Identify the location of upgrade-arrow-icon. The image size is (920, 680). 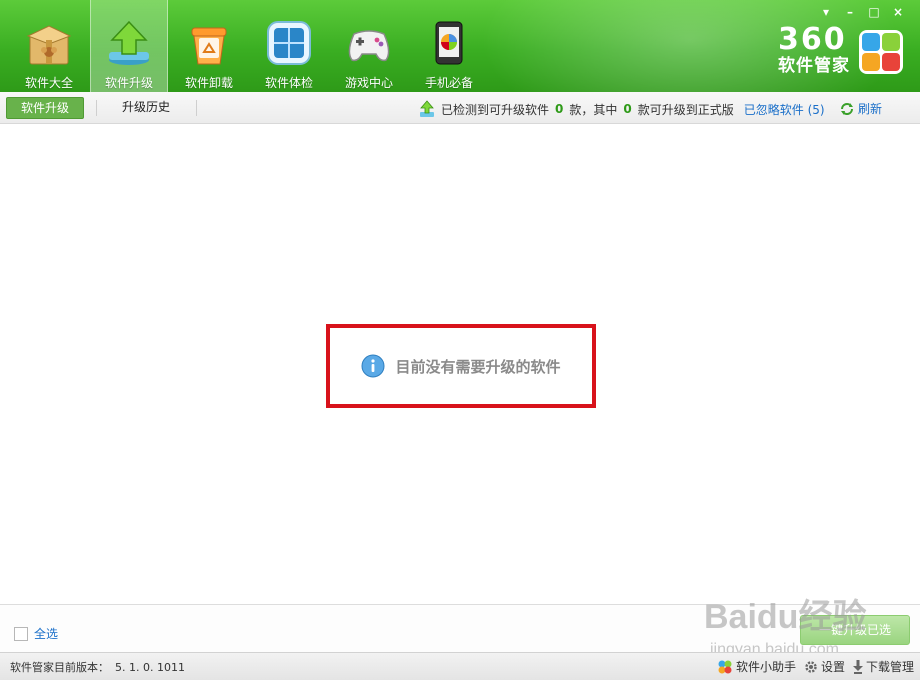
(129, 42).